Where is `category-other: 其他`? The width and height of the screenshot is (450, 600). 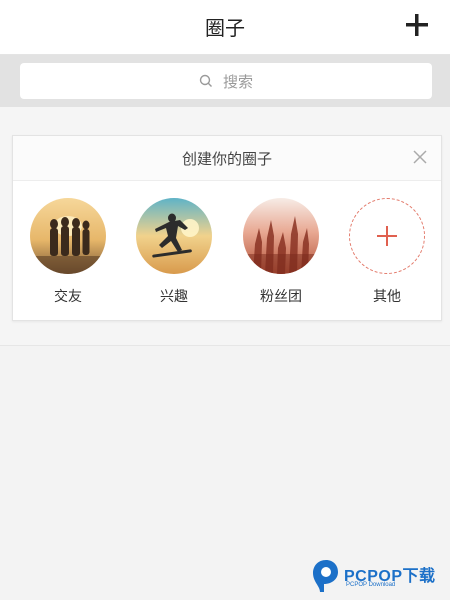 category-other: 其他 is located at coordinates (387, 252).